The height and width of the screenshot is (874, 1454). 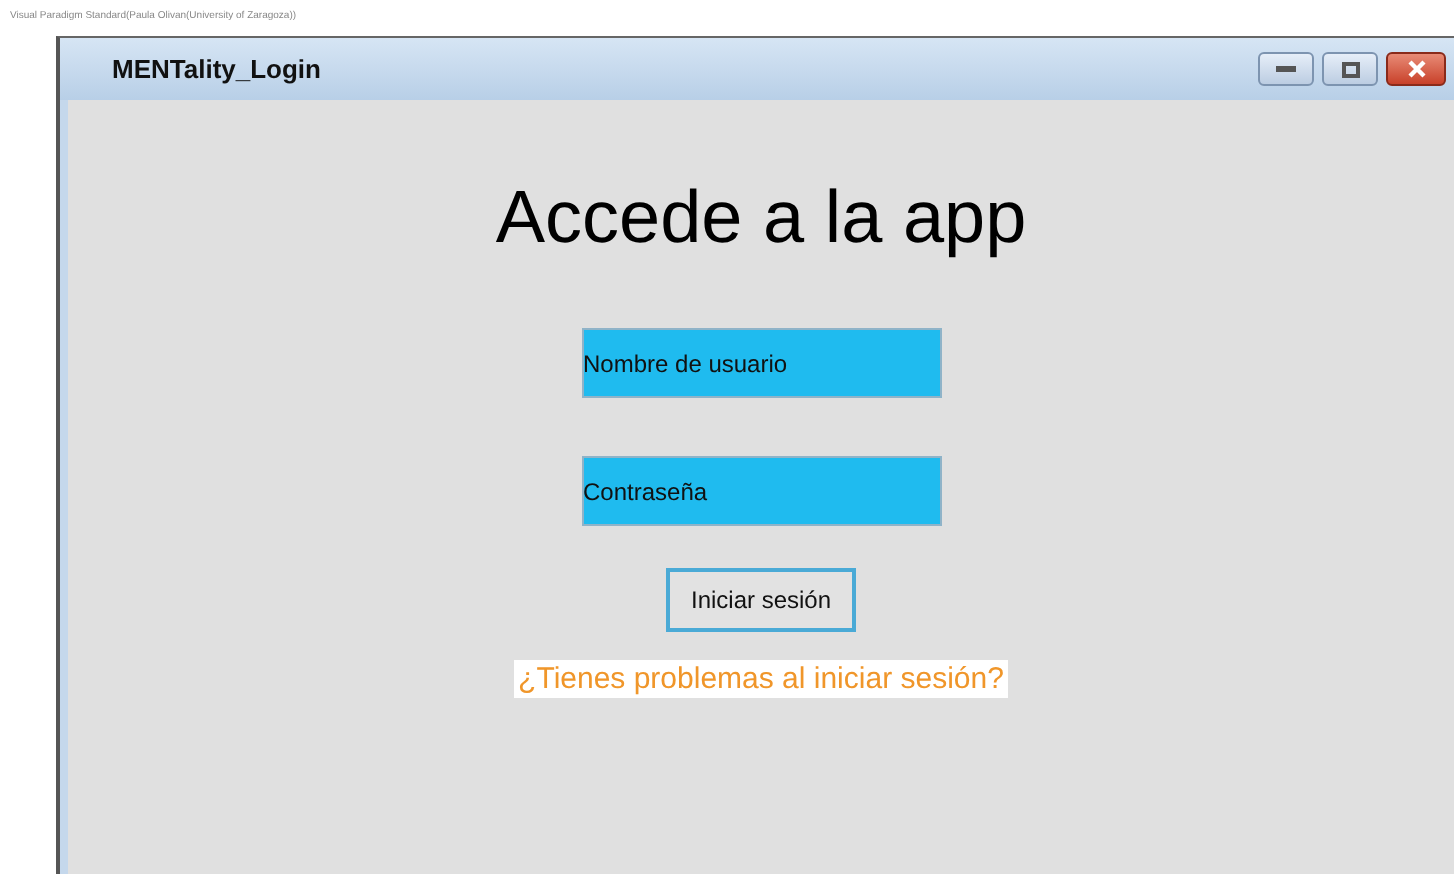 I want to click on close-button, so click(x=1416, y=69).